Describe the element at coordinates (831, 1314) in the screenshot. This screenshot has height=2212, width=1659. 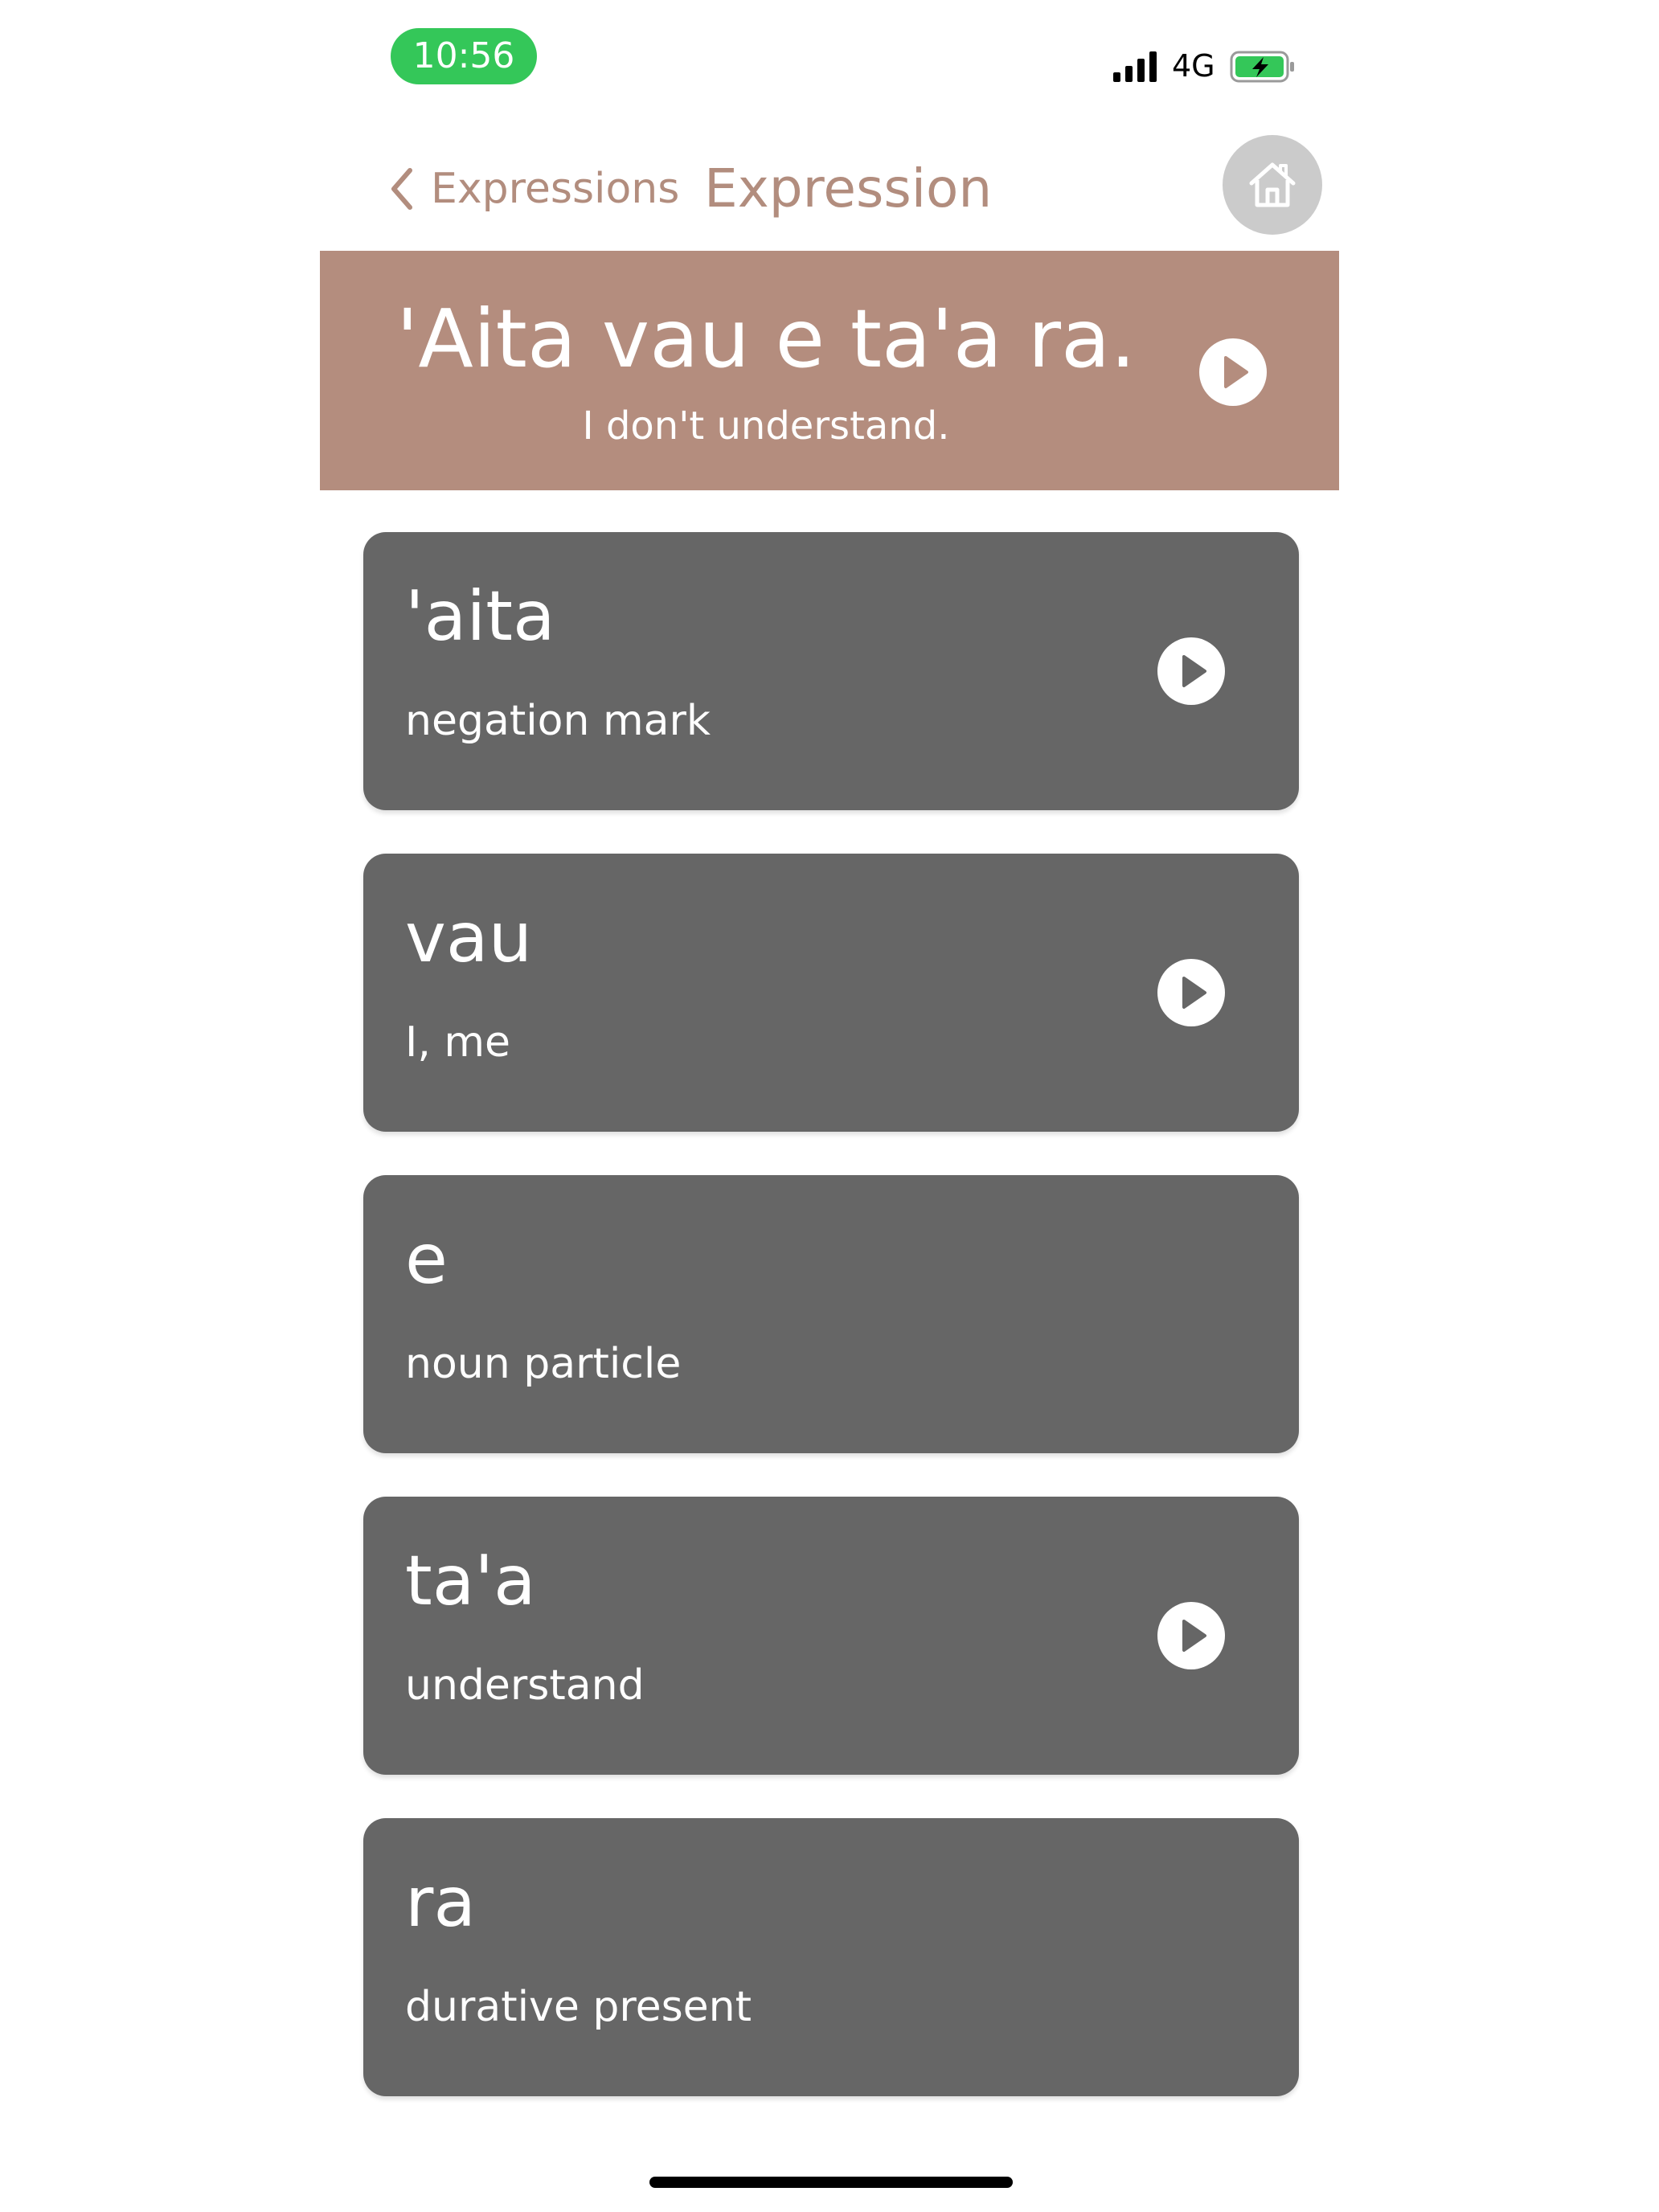
I see `word-card: e noun particle` at that location.